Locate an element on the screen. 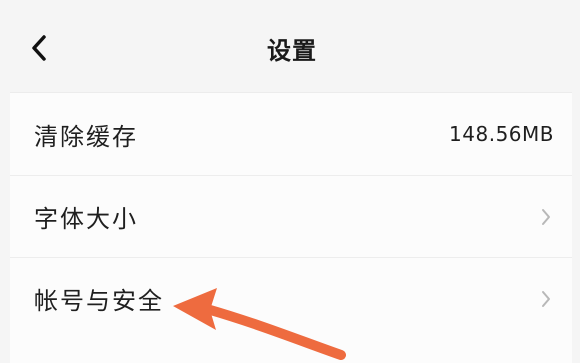 This screenshot has width=580, height=363. back-button is located at coordinates (39, 48).